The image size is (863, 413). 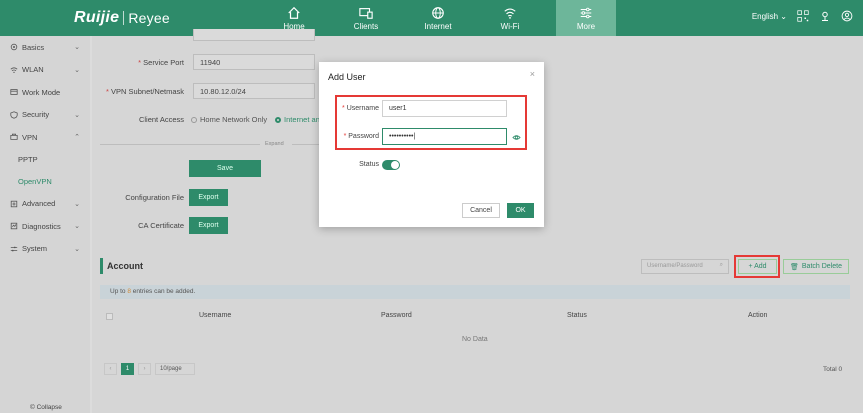 I want to click on client-access-radio-internet: Internet an, so click(x=297, y=119).